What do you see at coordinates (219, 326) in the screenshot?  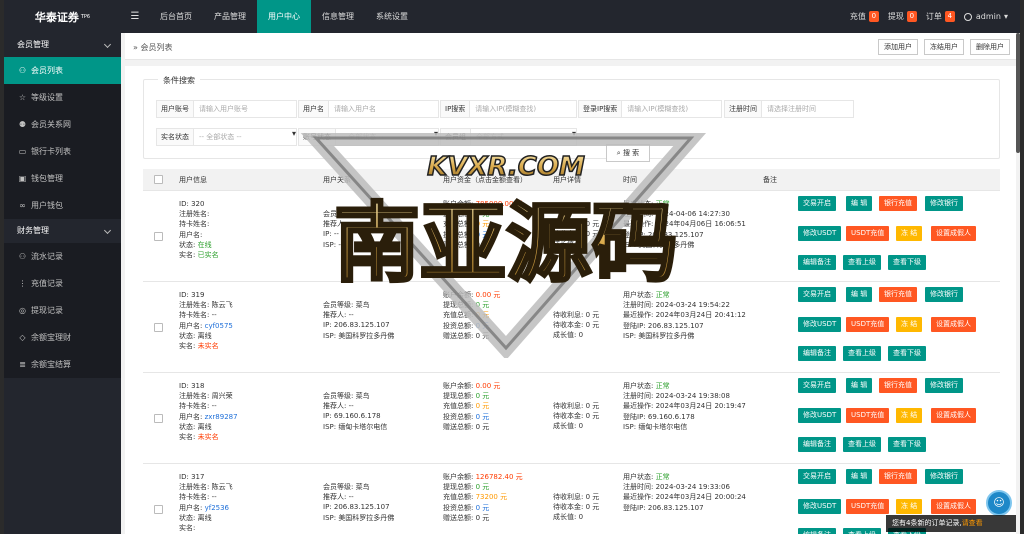 I see `username-link: cyf0575` at bounding box center [219, 326].